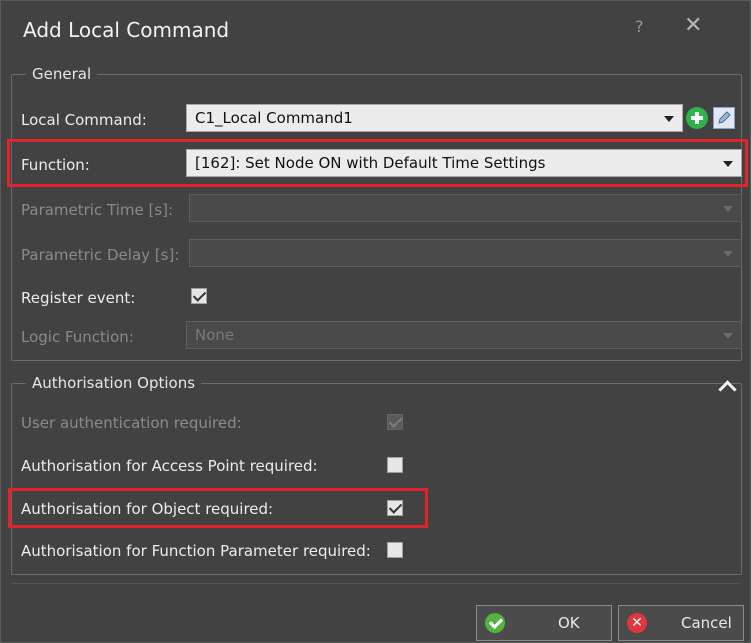  What do you see at coordinates (84, 120) in the screenshot?
I see `local-command-label: Local Command:` at bounding box center [84, 120].